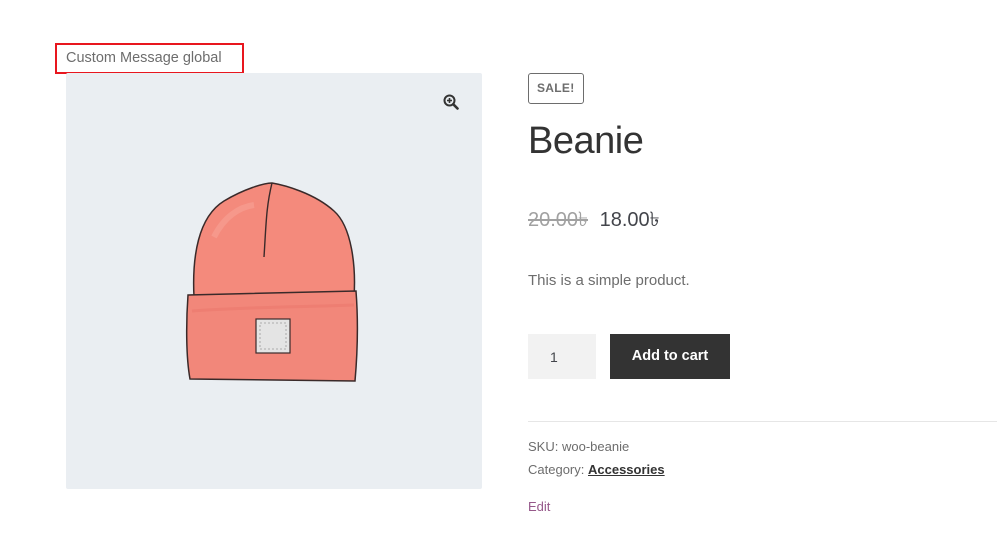 This screenshot has height=559, width=997. I want to click on short-description: This is a simple product., so click(609, 280).